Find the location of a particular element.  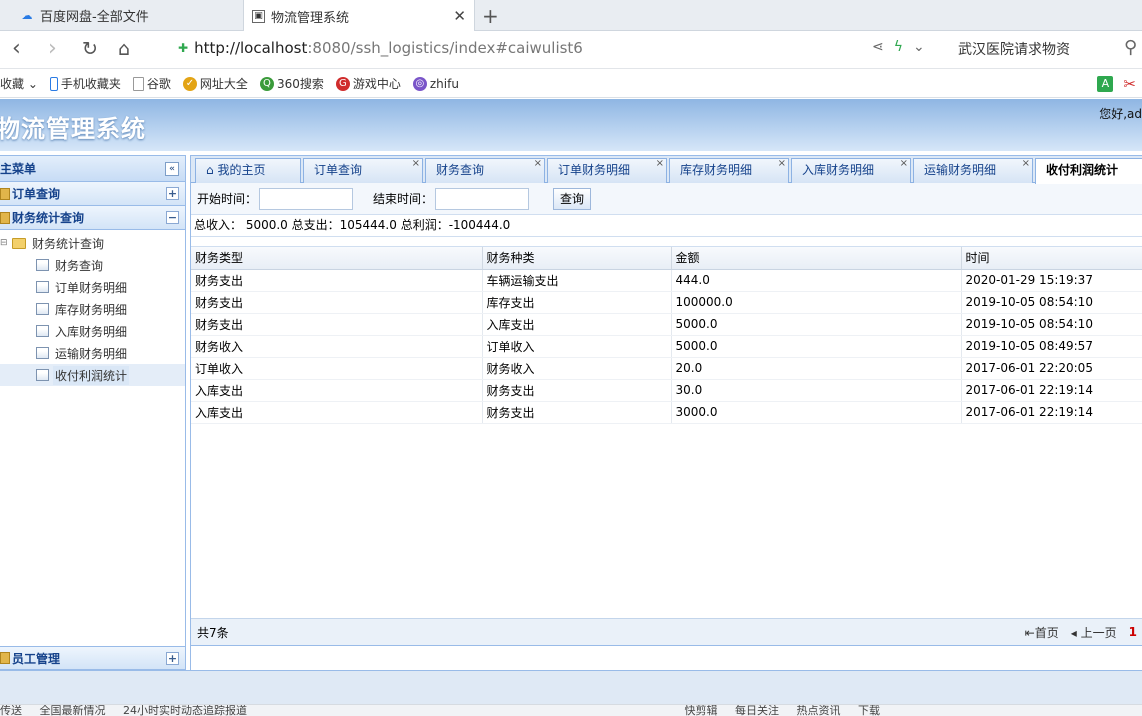

bookmark-google: 谷歌 is located at coordinates (151, 83).